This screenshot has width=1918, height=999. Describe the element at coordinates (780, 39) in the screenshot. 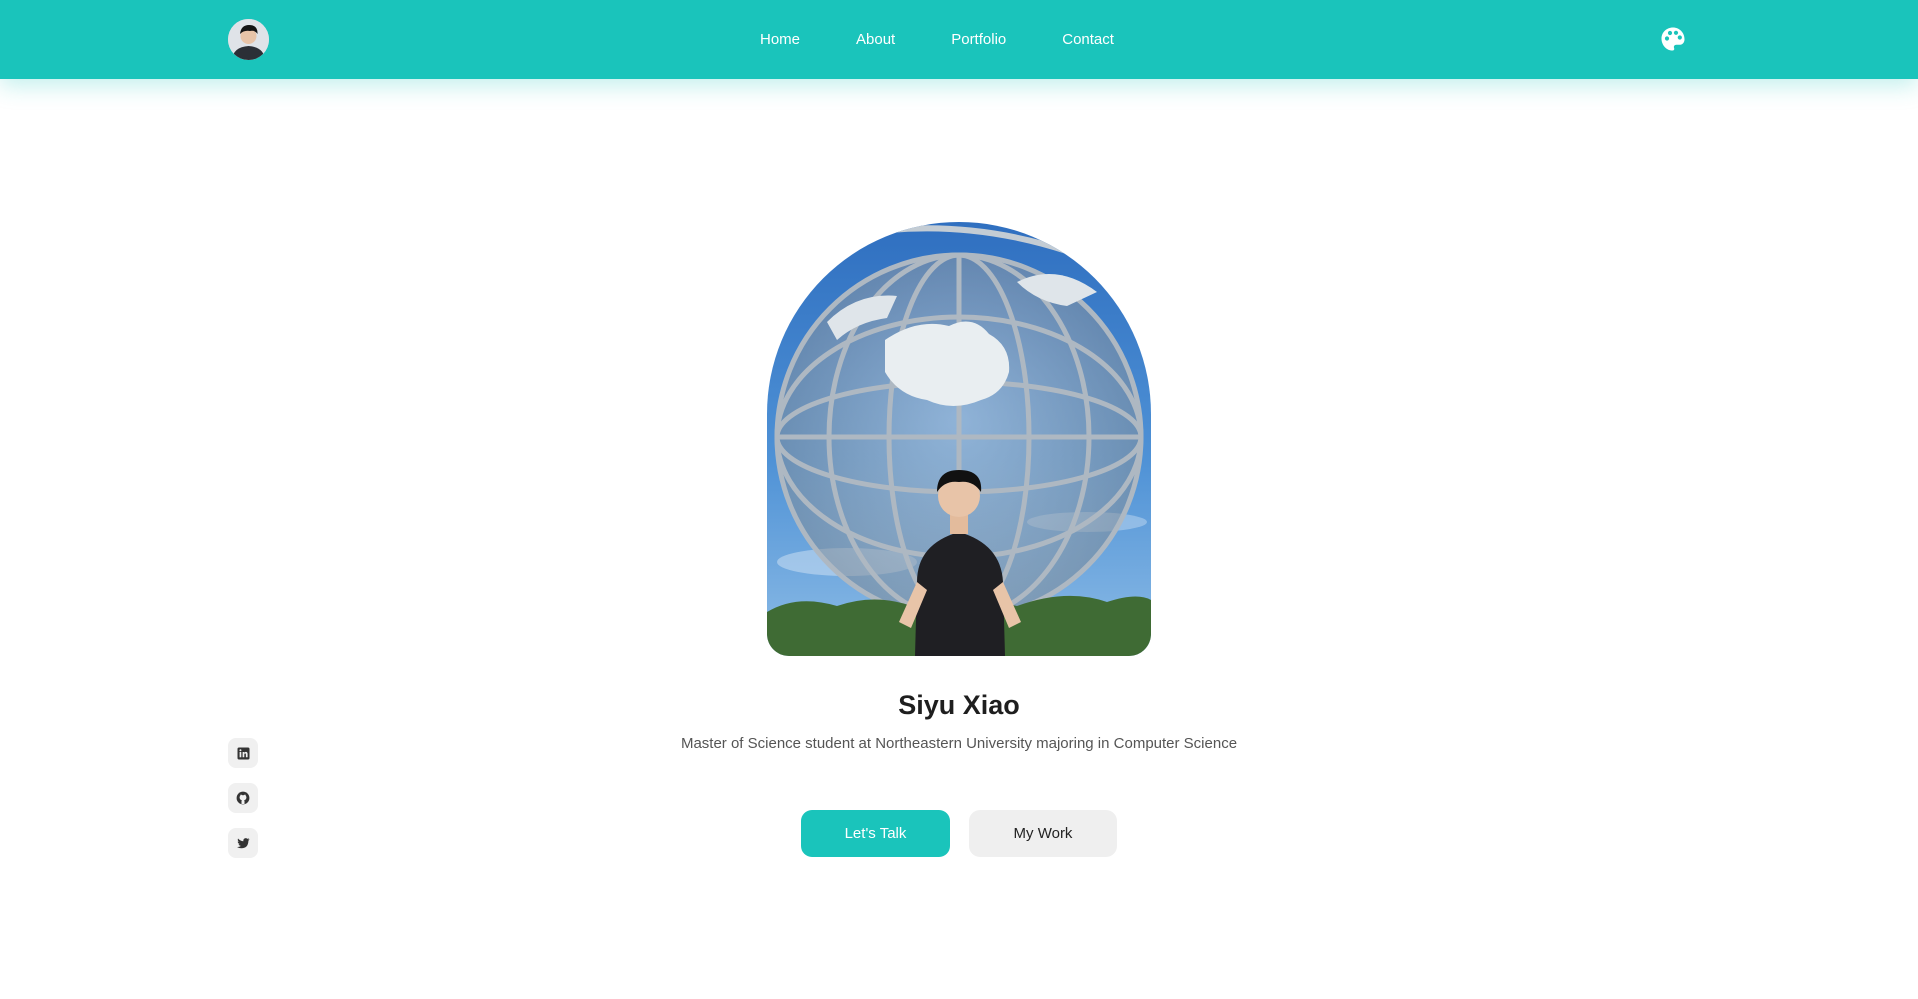

I see `nav-home-link: Home` at that location.